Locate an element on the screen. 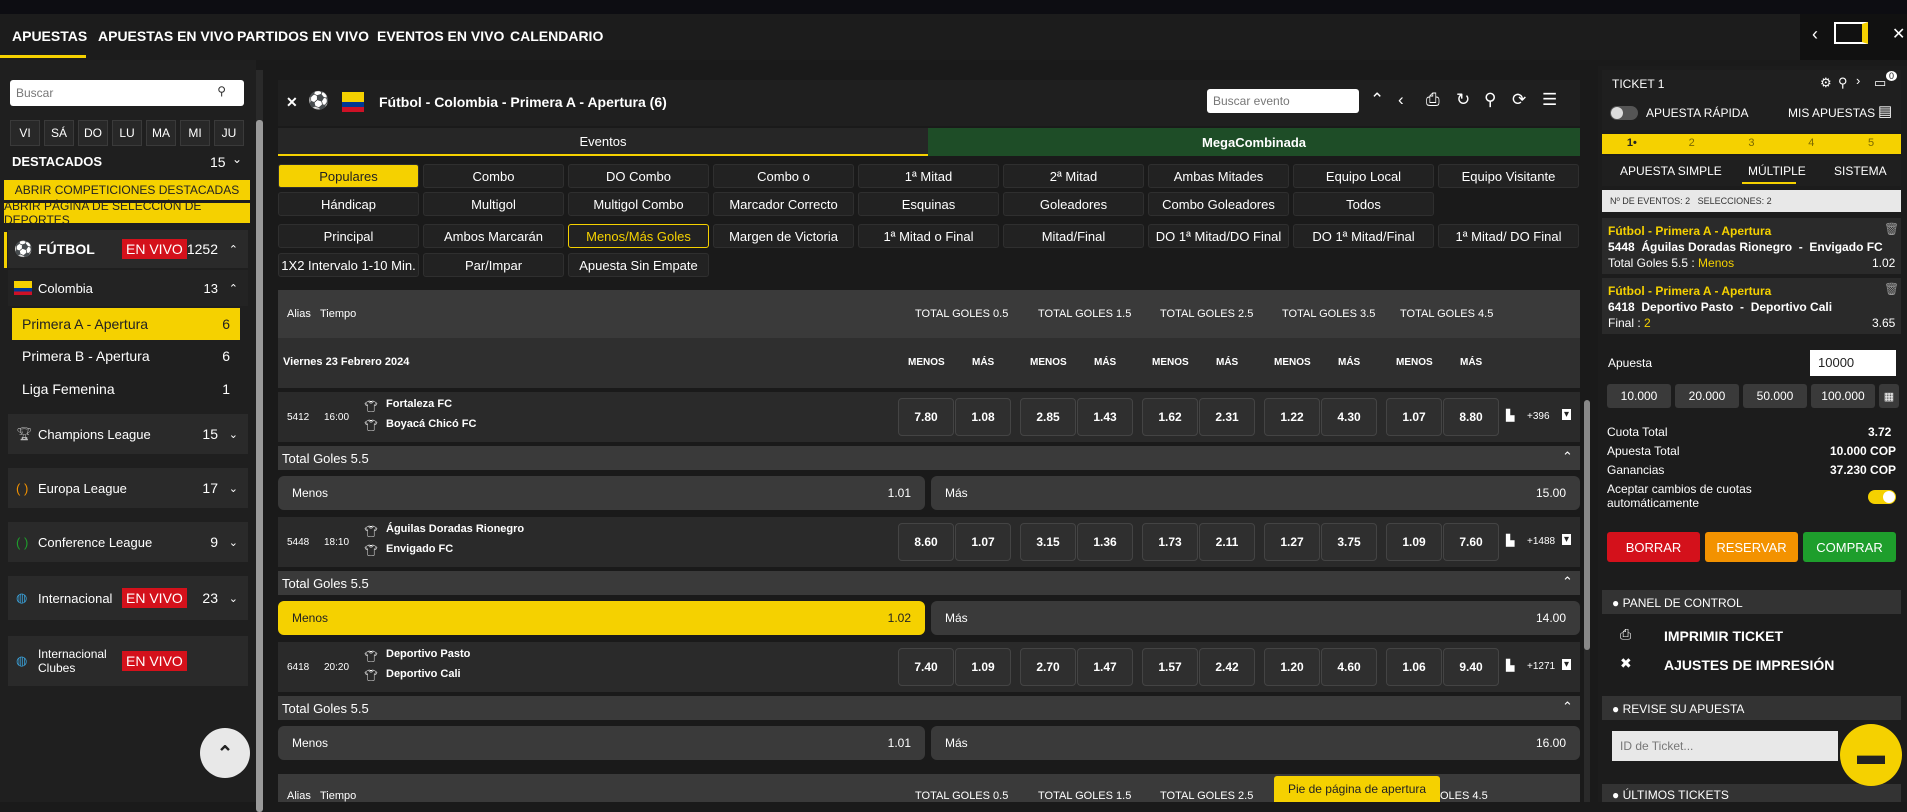 This screenshot has width=1907, height=812. market-filter-do-1-mitad-final: DO 1ª Mitad/Final is located at coordinates (1363, 236).